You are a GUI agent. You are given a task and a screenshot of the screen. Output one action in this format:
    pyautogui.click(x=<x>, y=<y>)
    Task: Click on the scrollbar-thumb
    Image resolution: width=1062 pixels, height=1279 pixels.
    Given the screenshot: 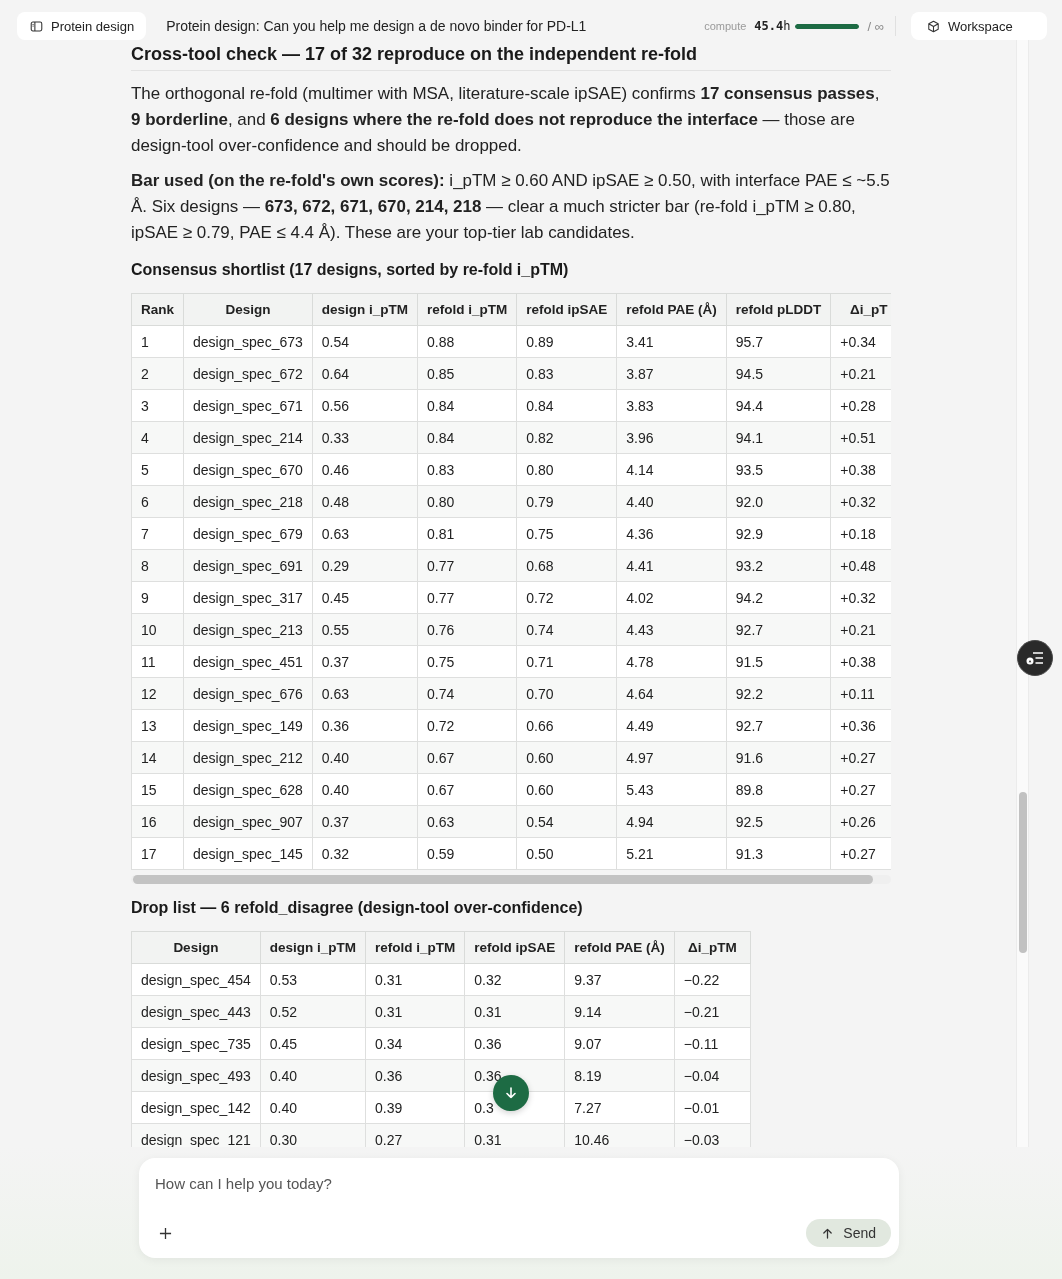 What is the action you would take?
    pyautogui.click(x=1023, y=872)
    